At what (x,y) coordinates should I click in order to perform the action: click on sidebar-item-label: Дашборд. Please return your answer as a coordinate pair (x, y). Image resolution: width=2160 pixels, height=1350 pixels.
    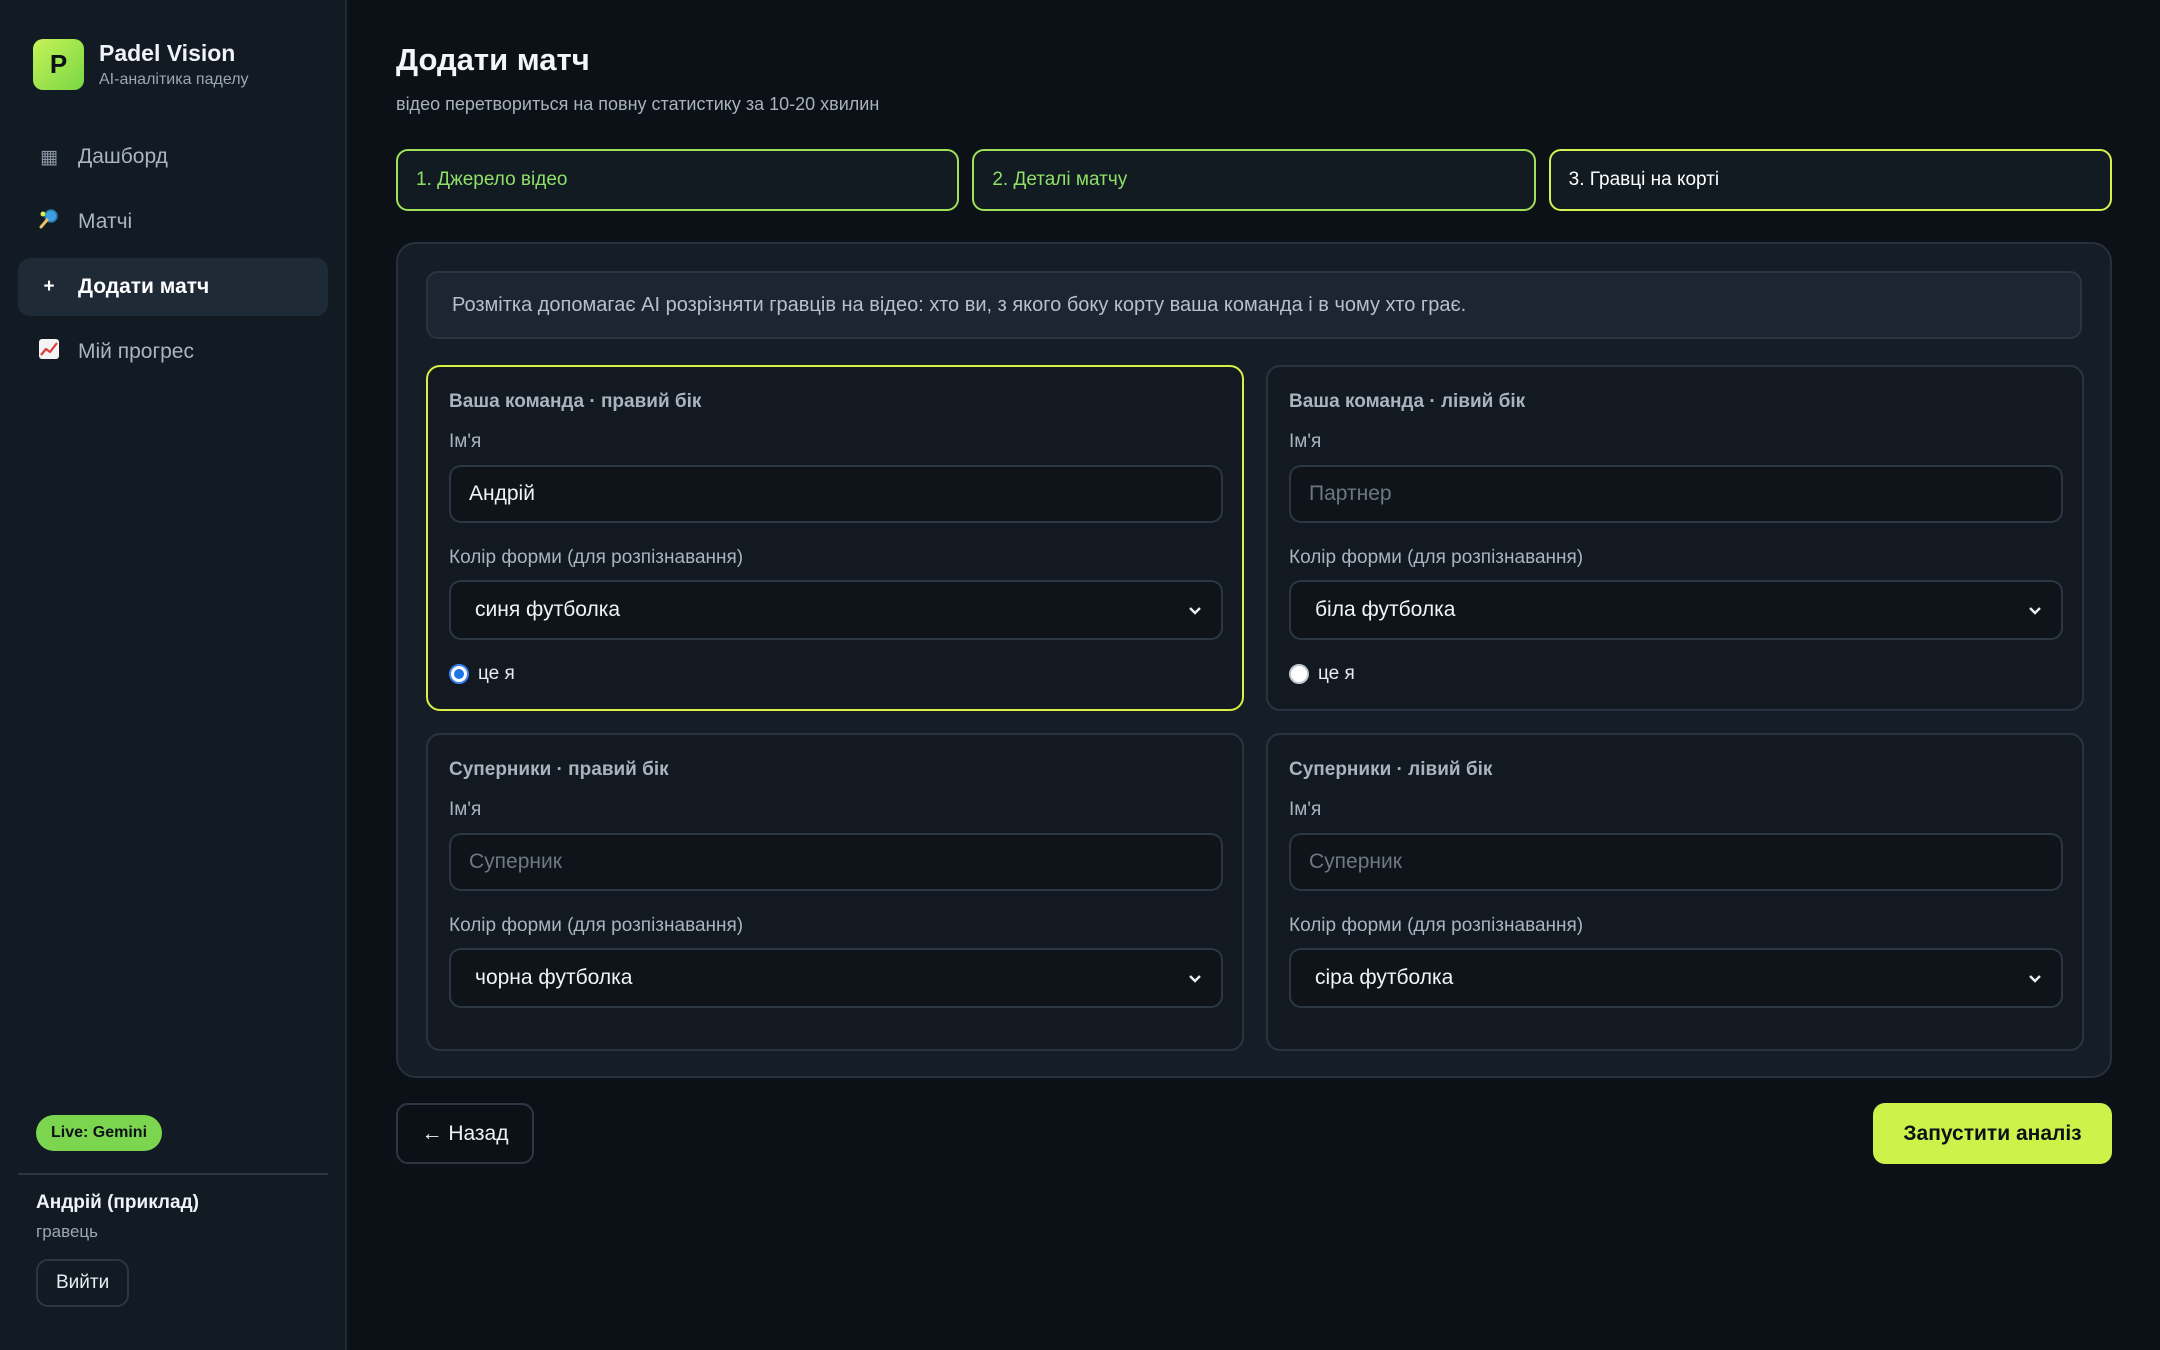
    Looking at the image, I should click on (123, 156).